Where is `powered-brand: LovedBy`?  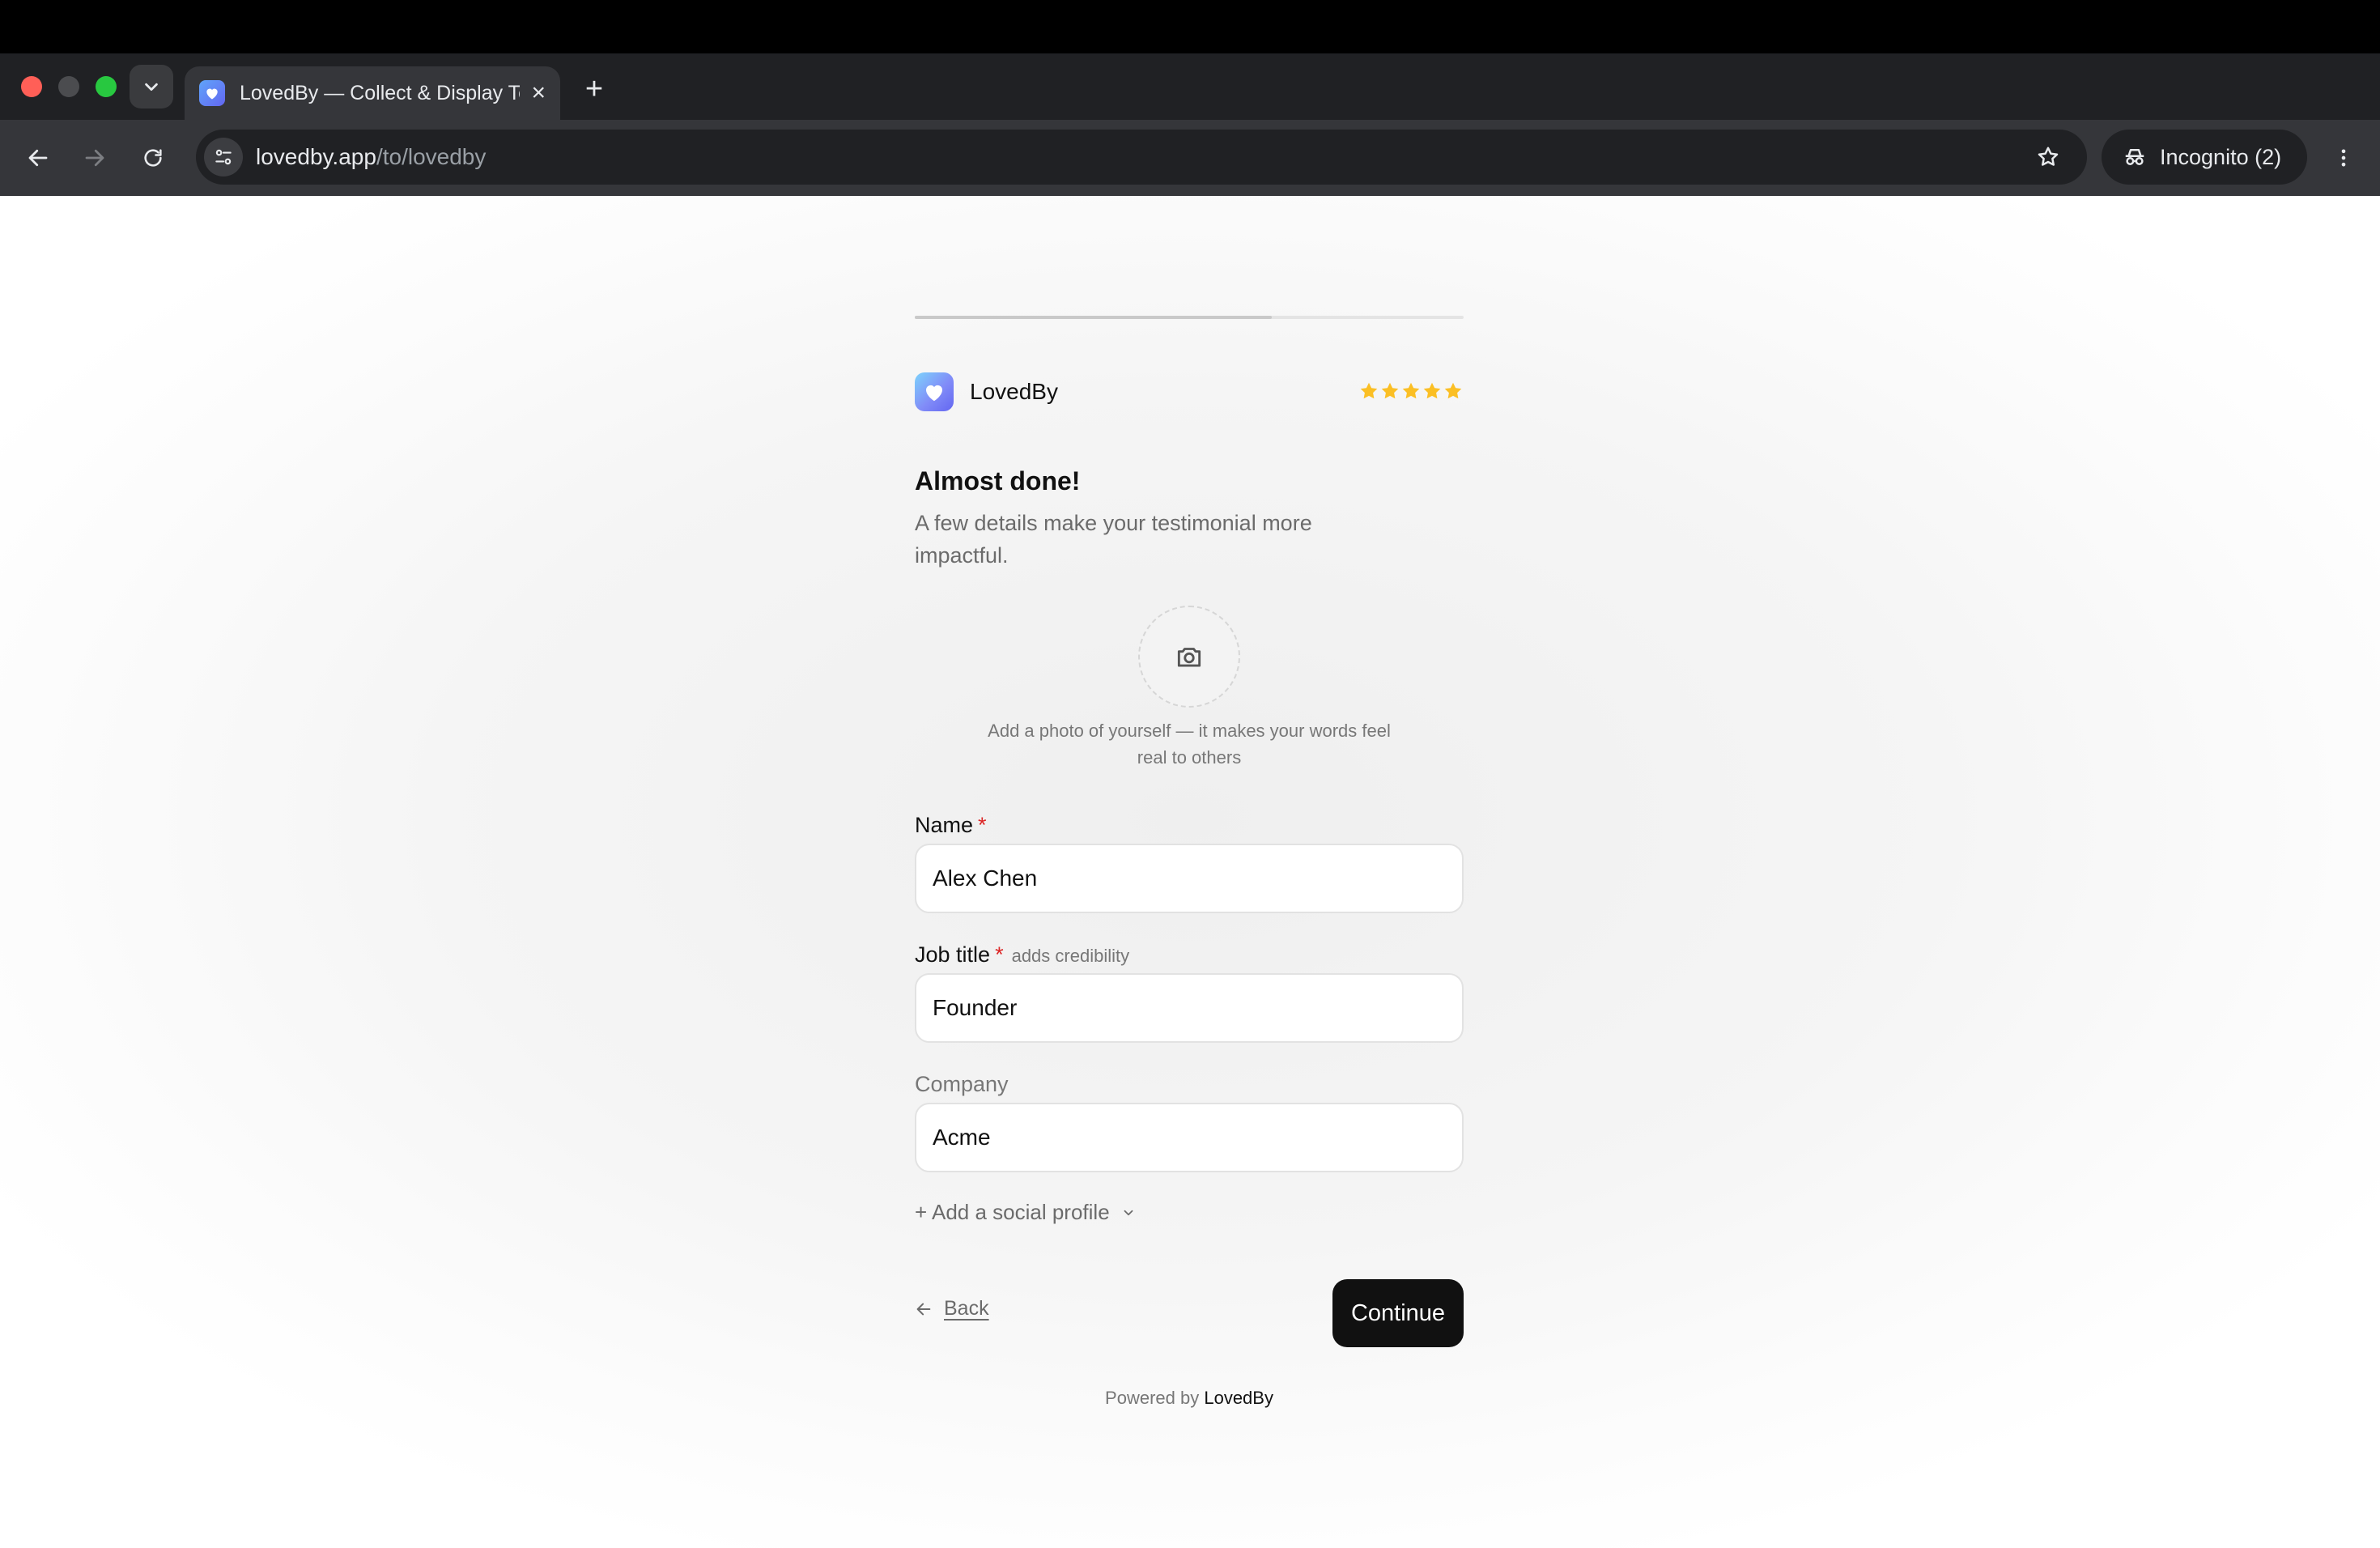
powered-brand: LovedBy is located at coordinates (1238, 1398).